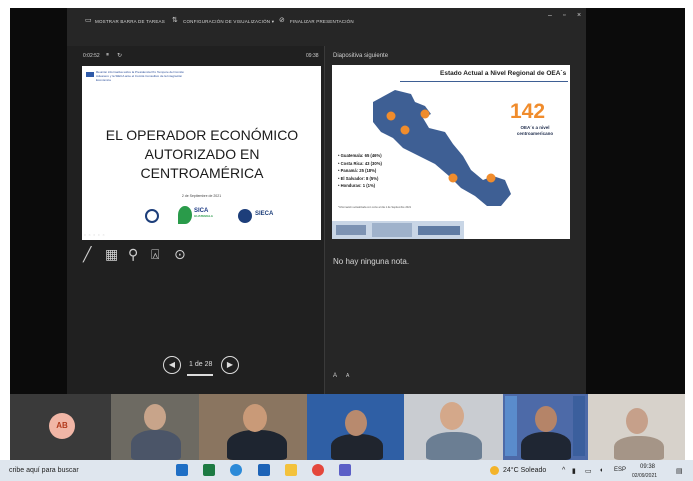  What do you see at coordinates (209, 470) in the screenshot?
I see `excel-icon` at bounding box center [209, 470].